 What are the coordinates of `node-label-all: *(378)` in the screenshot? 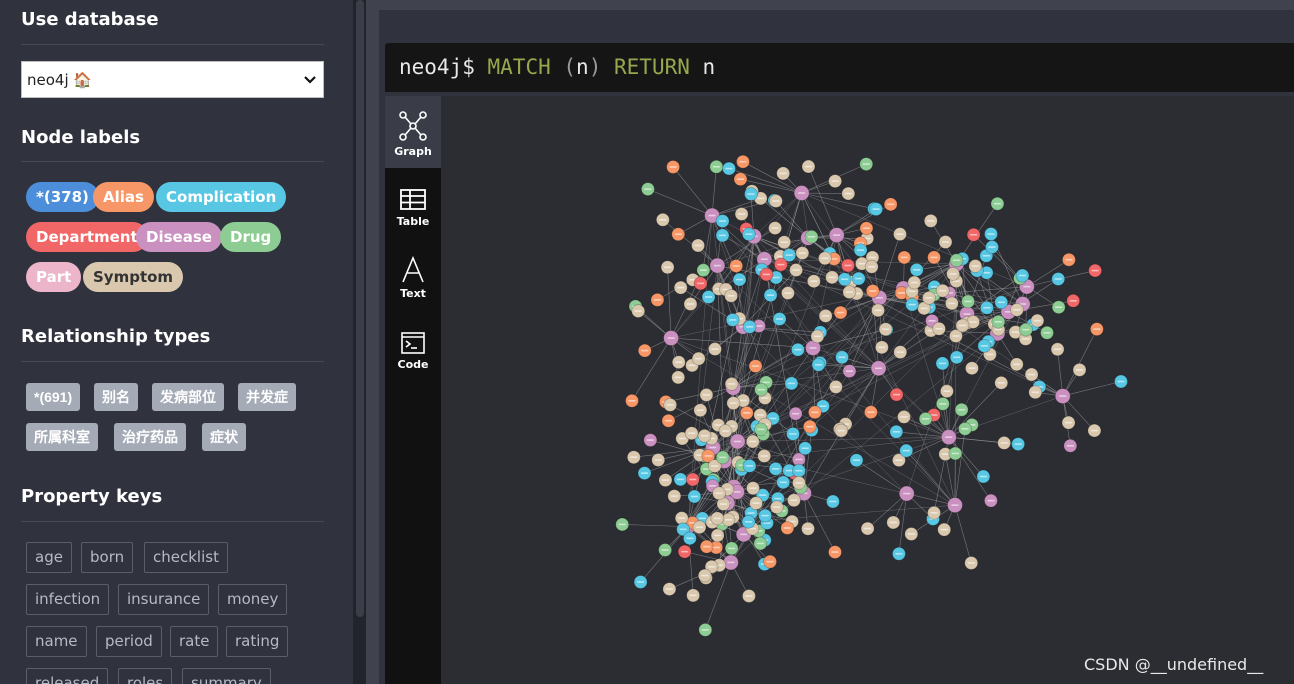 It's located at (62, 197).